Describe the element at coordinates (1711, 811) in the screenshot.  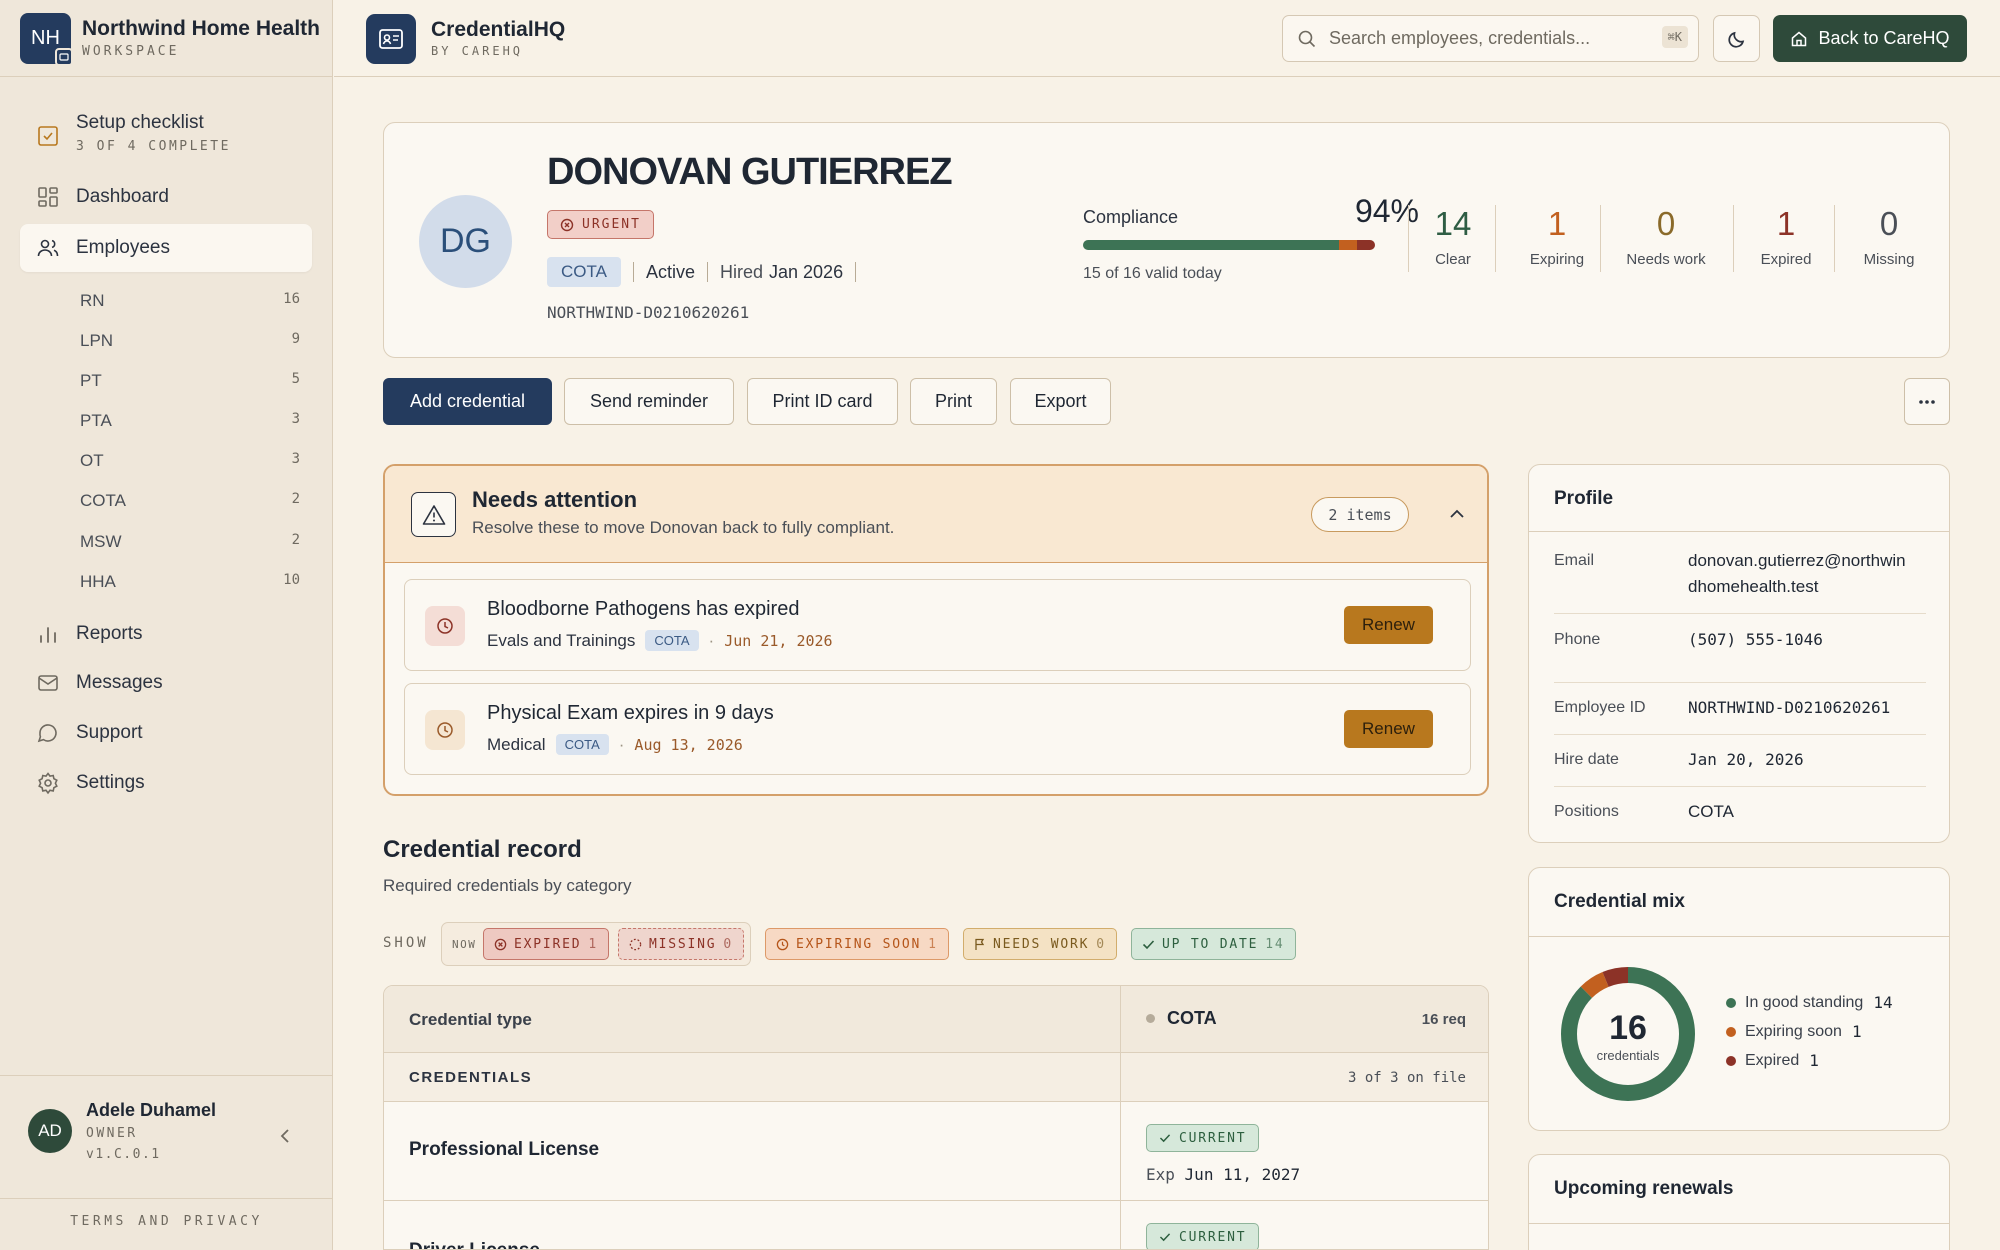
I see `field-value: COTA` at that location.